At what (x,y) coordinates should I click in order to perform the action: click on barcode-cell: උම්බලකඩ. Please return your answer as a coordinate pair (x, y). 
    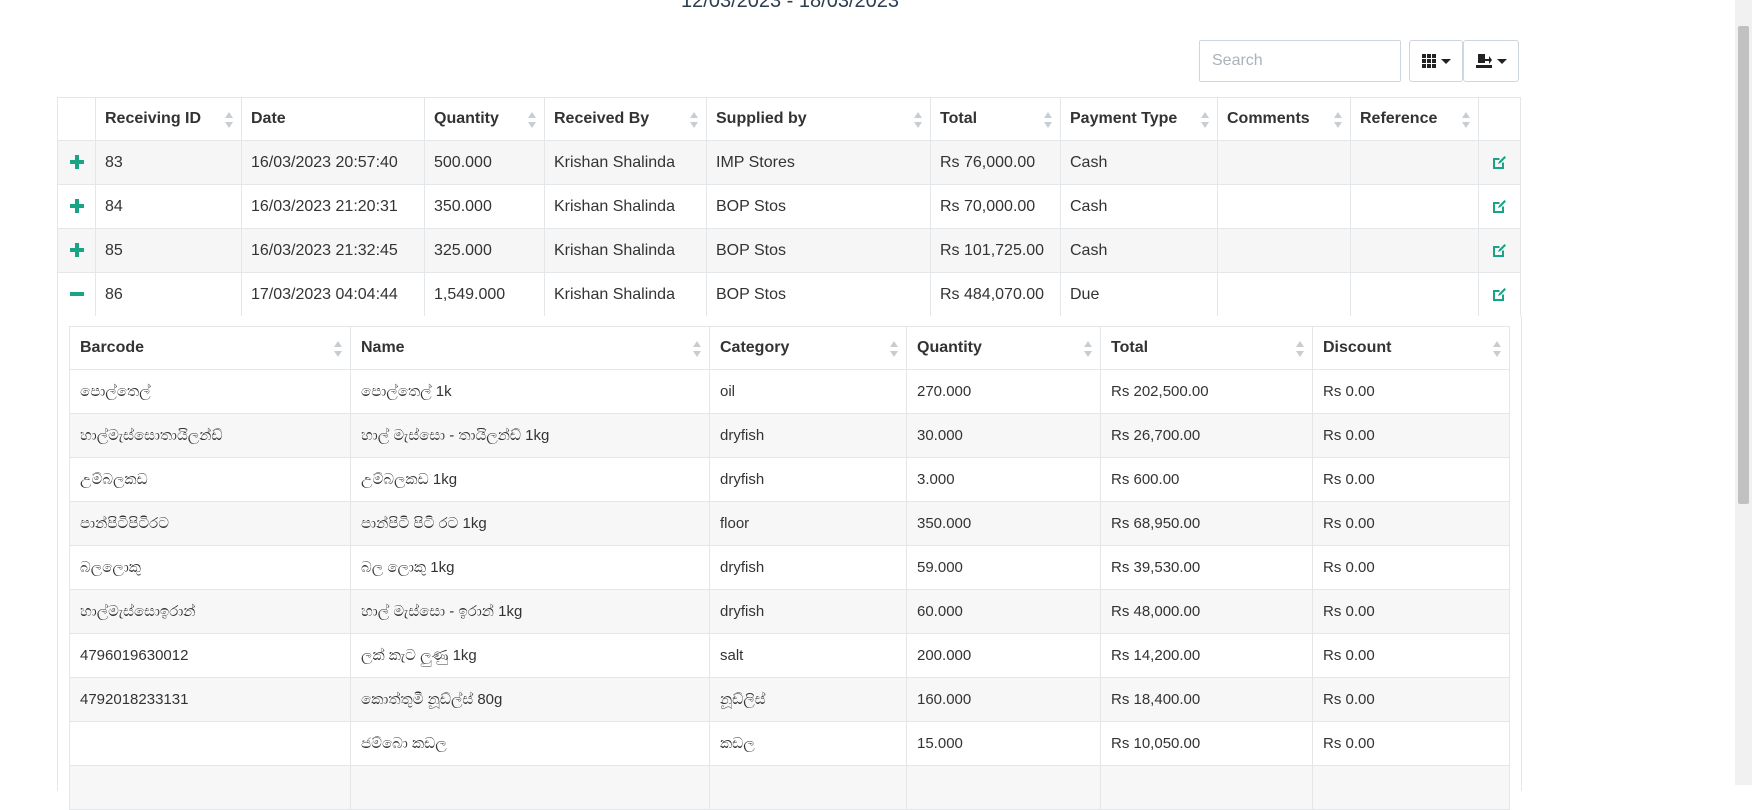
    Looking at the image, I should click on (210, 479).